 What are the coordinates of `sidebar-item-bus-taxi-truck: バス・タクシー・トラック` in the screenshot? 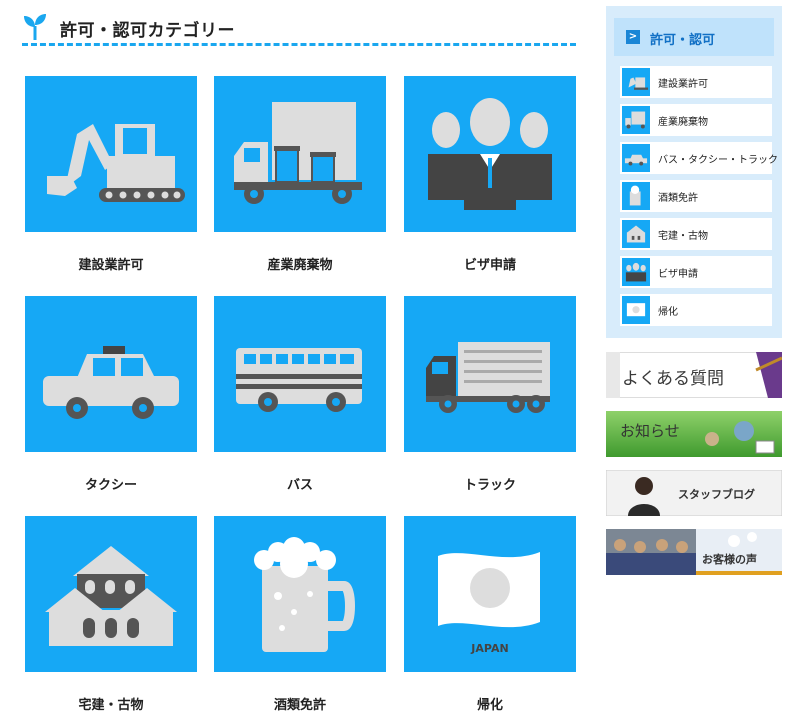 It's located at (699, 158).